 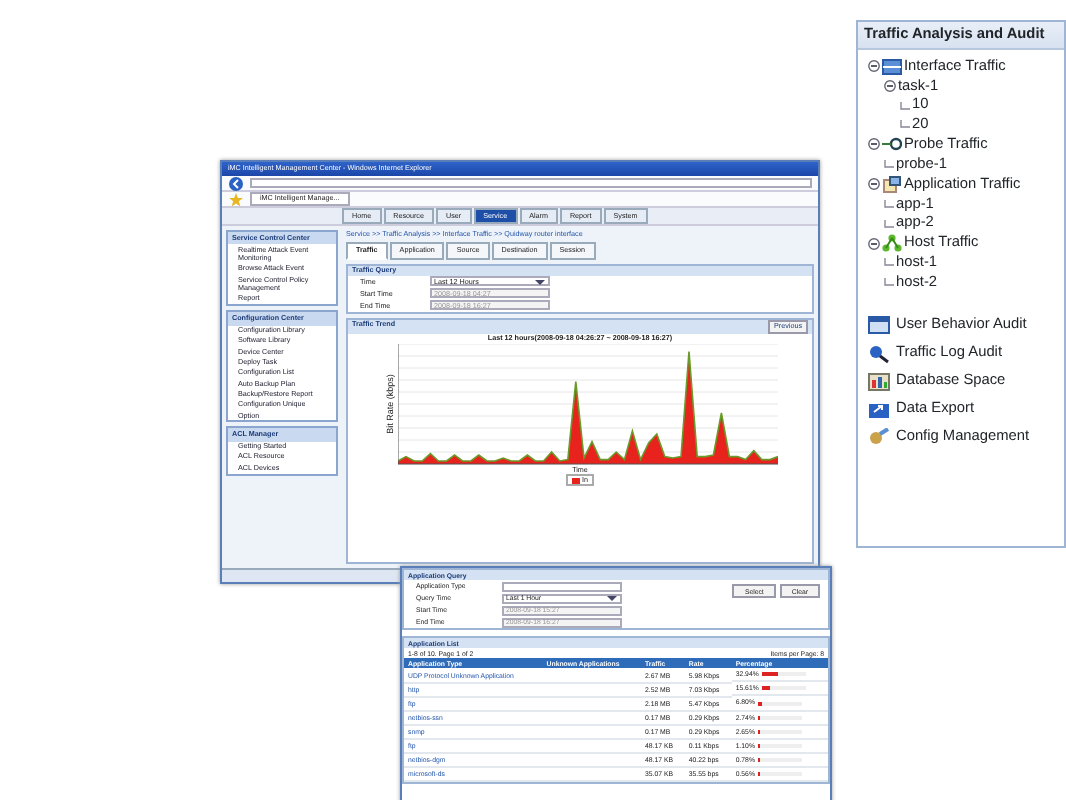 I want to click on favorites-star-icon, so click(x=236, y=199).